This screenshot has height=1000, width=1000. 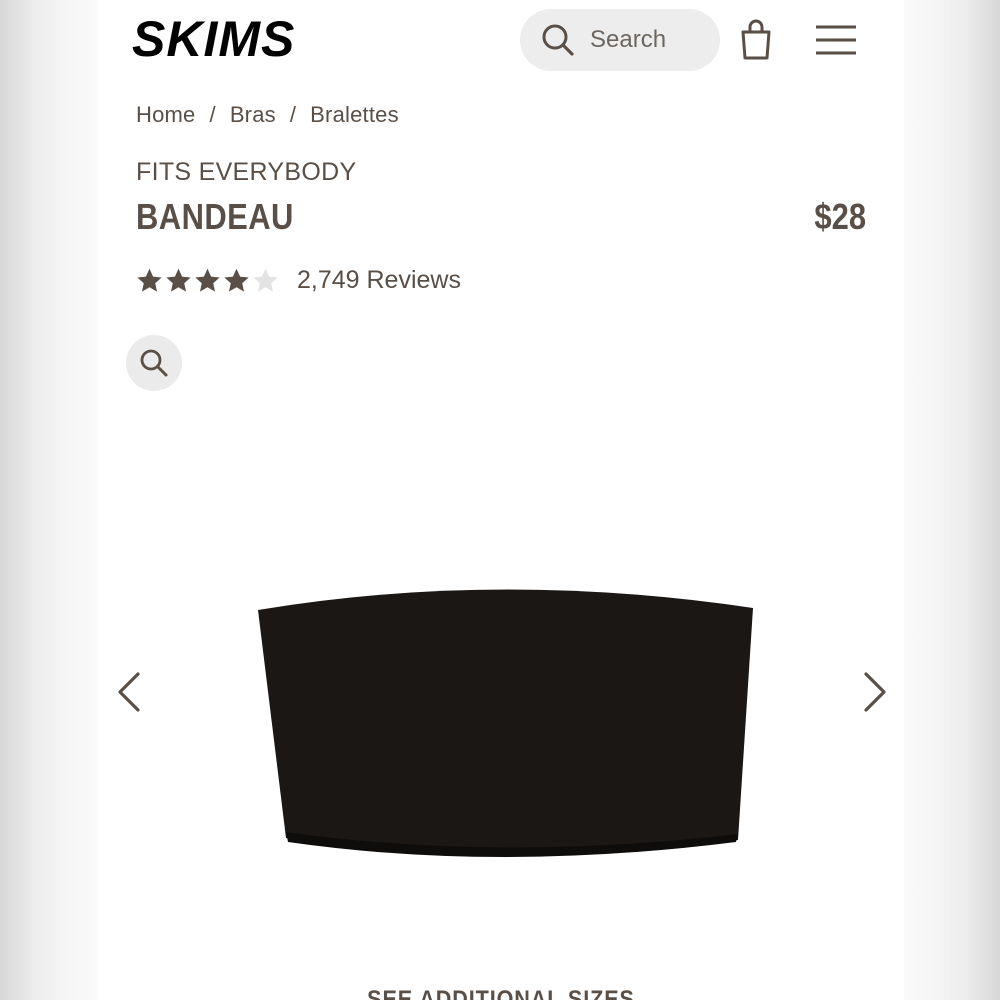 I want to click on shopping-bag-icon, so click(x=756, y=40).